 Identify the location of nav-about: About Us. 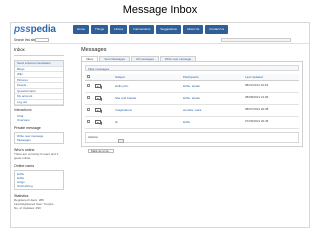
(193, 29).